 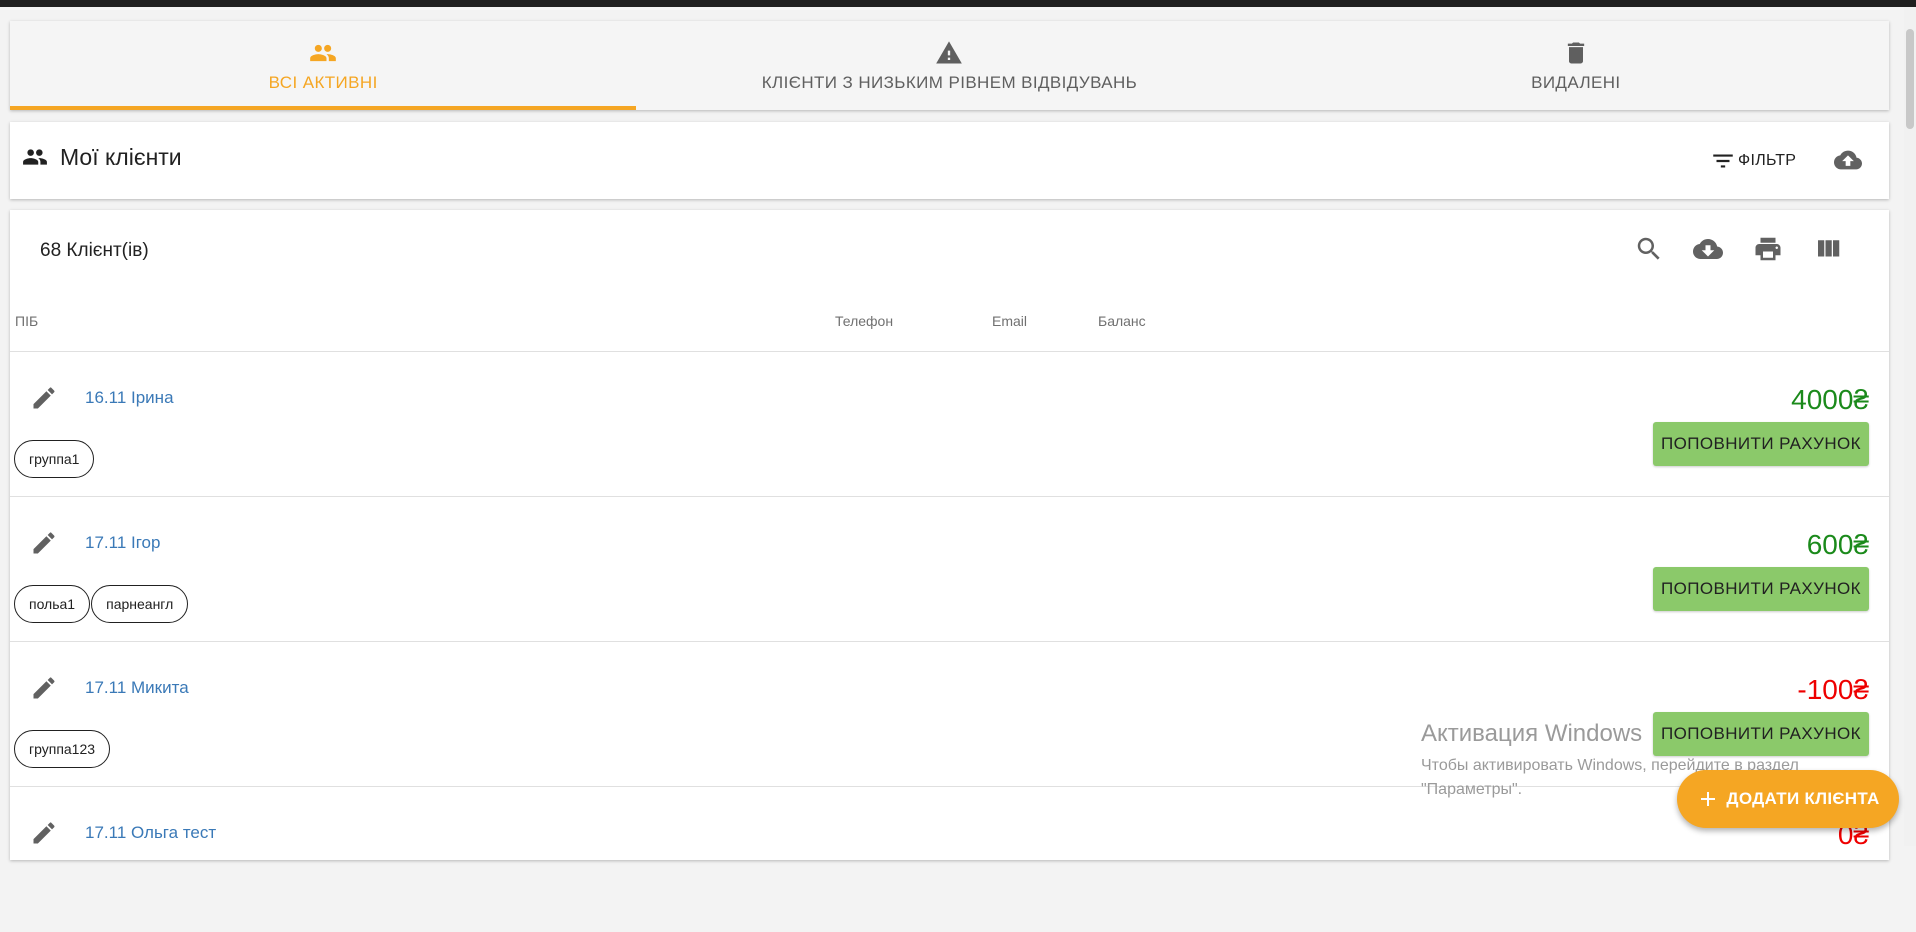 I want to click on trash-icon, so click(x=1575, y=52).